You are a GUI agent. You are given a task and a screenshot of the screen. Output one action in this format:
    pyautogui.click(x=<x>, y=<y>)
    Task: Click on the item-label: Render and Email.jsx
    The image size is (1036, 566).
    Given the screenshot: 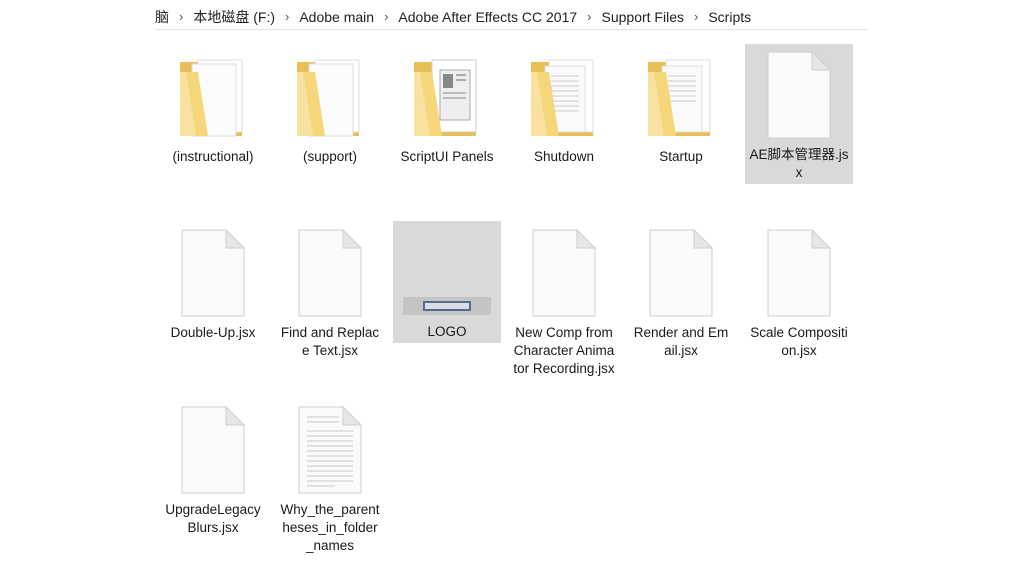 What is the action you would take?
    pyautogui.click(x=681, y=341)
    